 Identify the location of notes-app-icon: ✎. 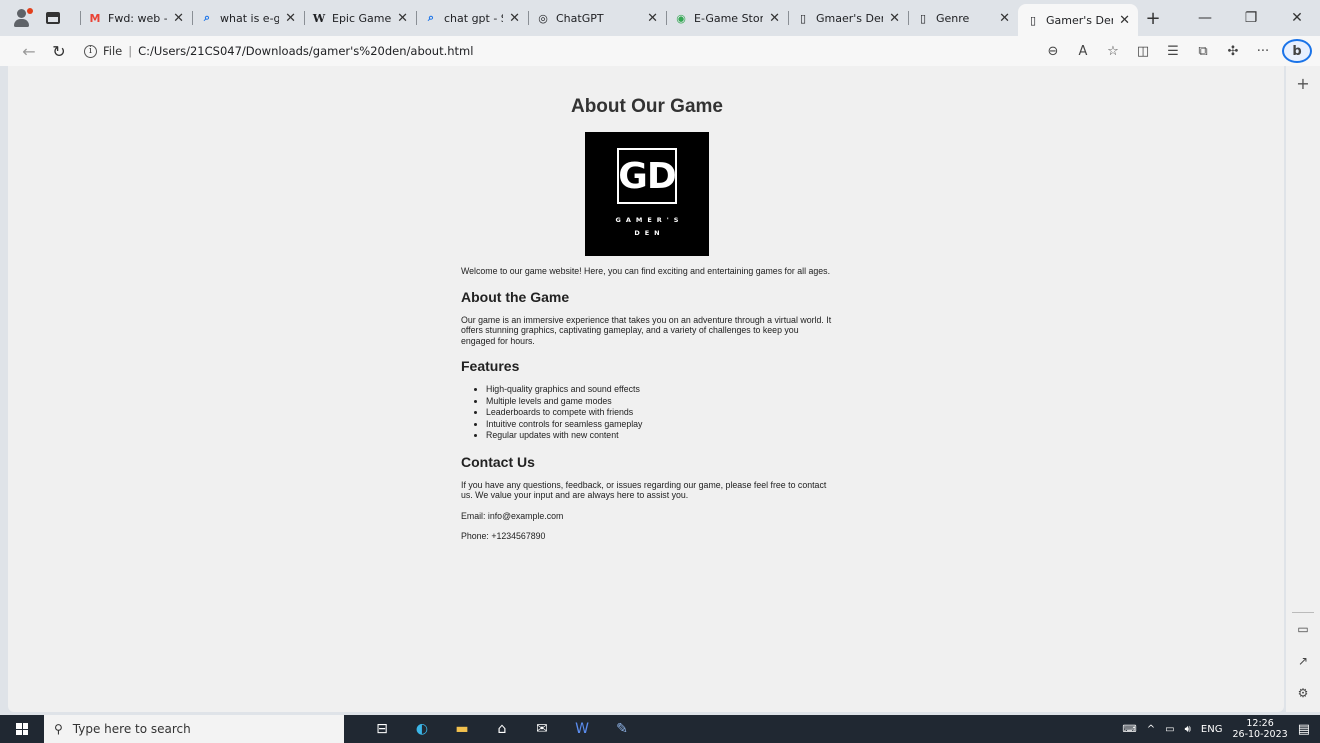
(622, 729).